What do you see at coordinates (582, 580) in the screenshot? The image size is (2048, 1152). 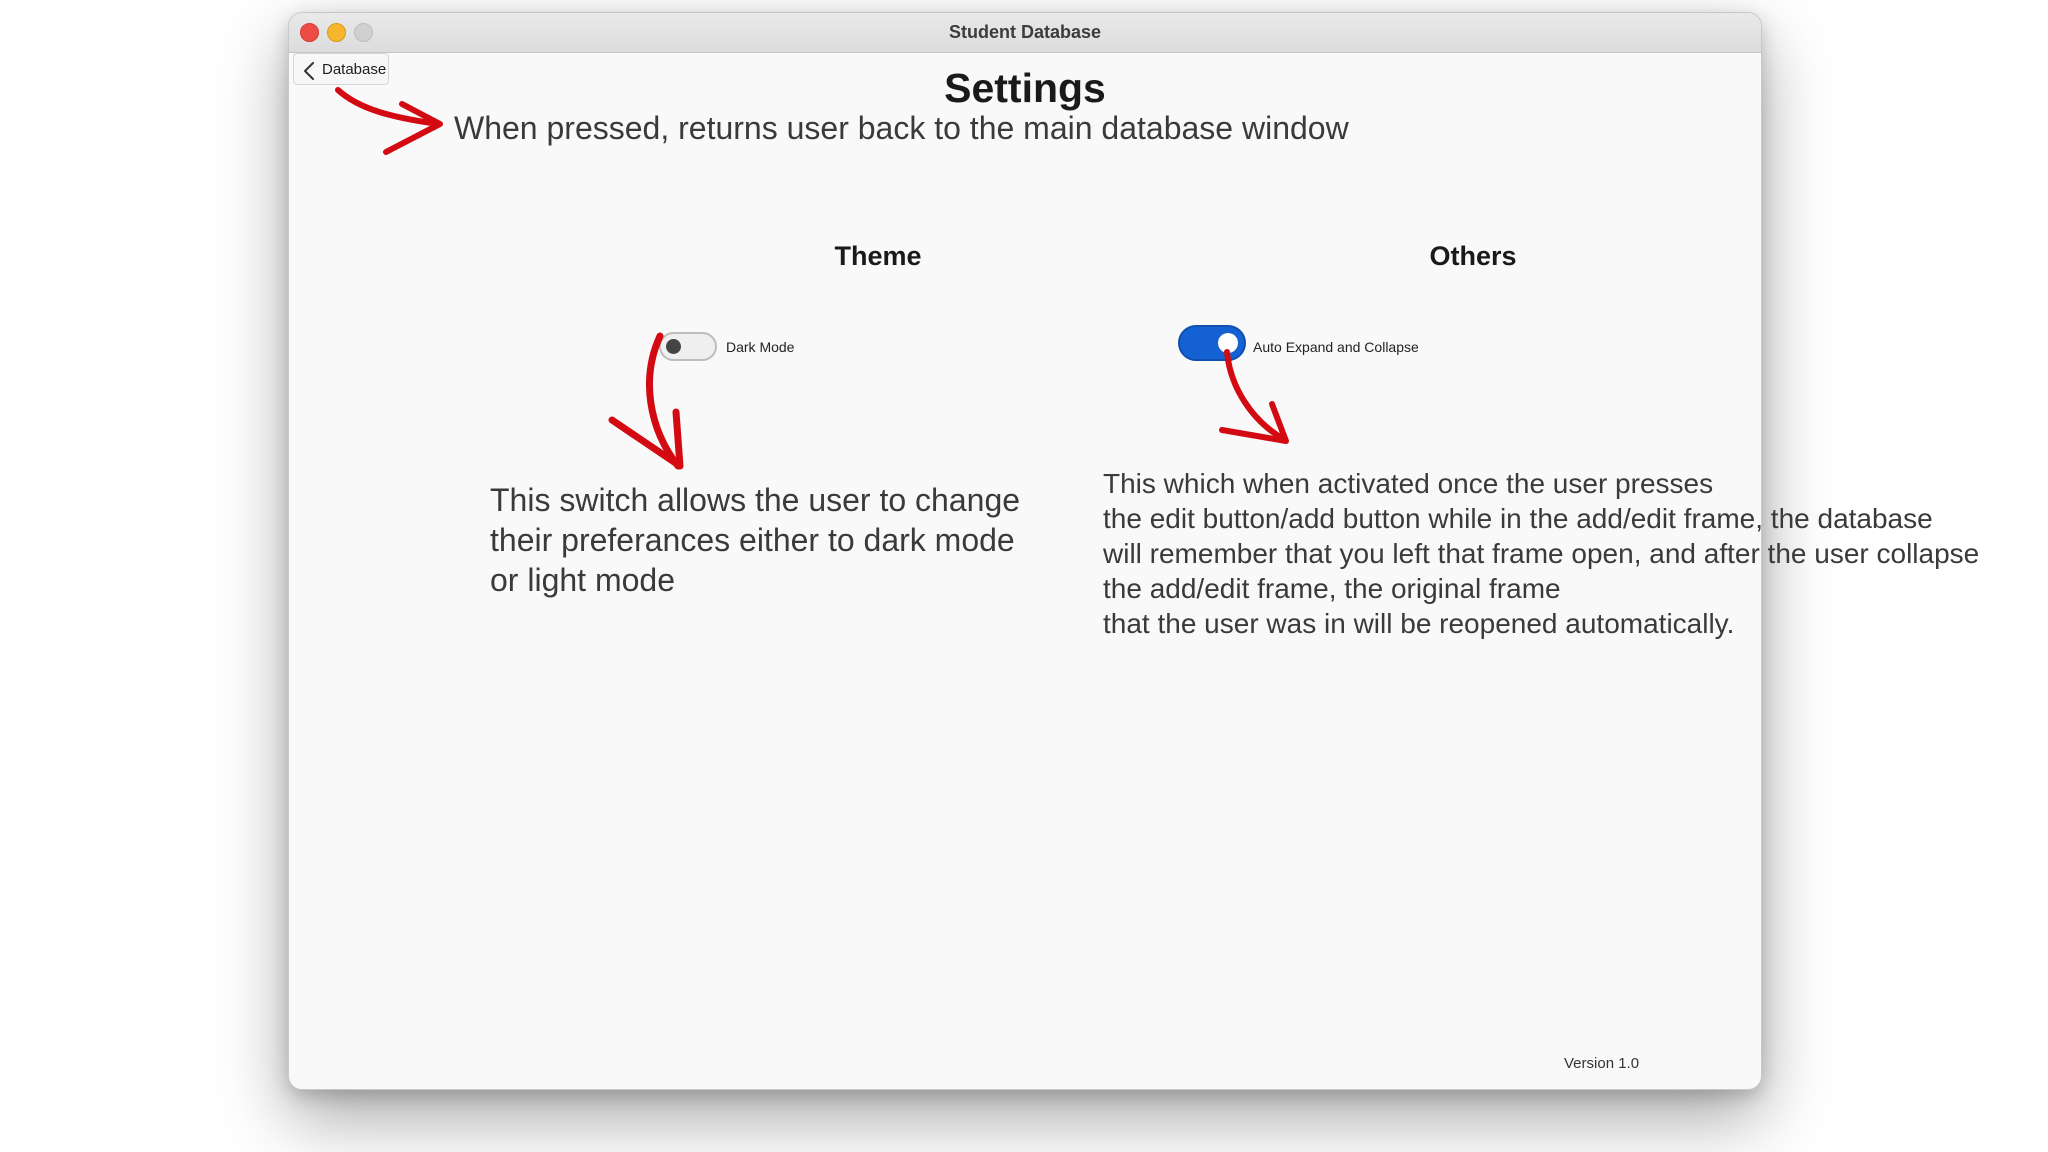 I see `theme-annotation-line-3: or light mode` at bounding box center [582, 580].